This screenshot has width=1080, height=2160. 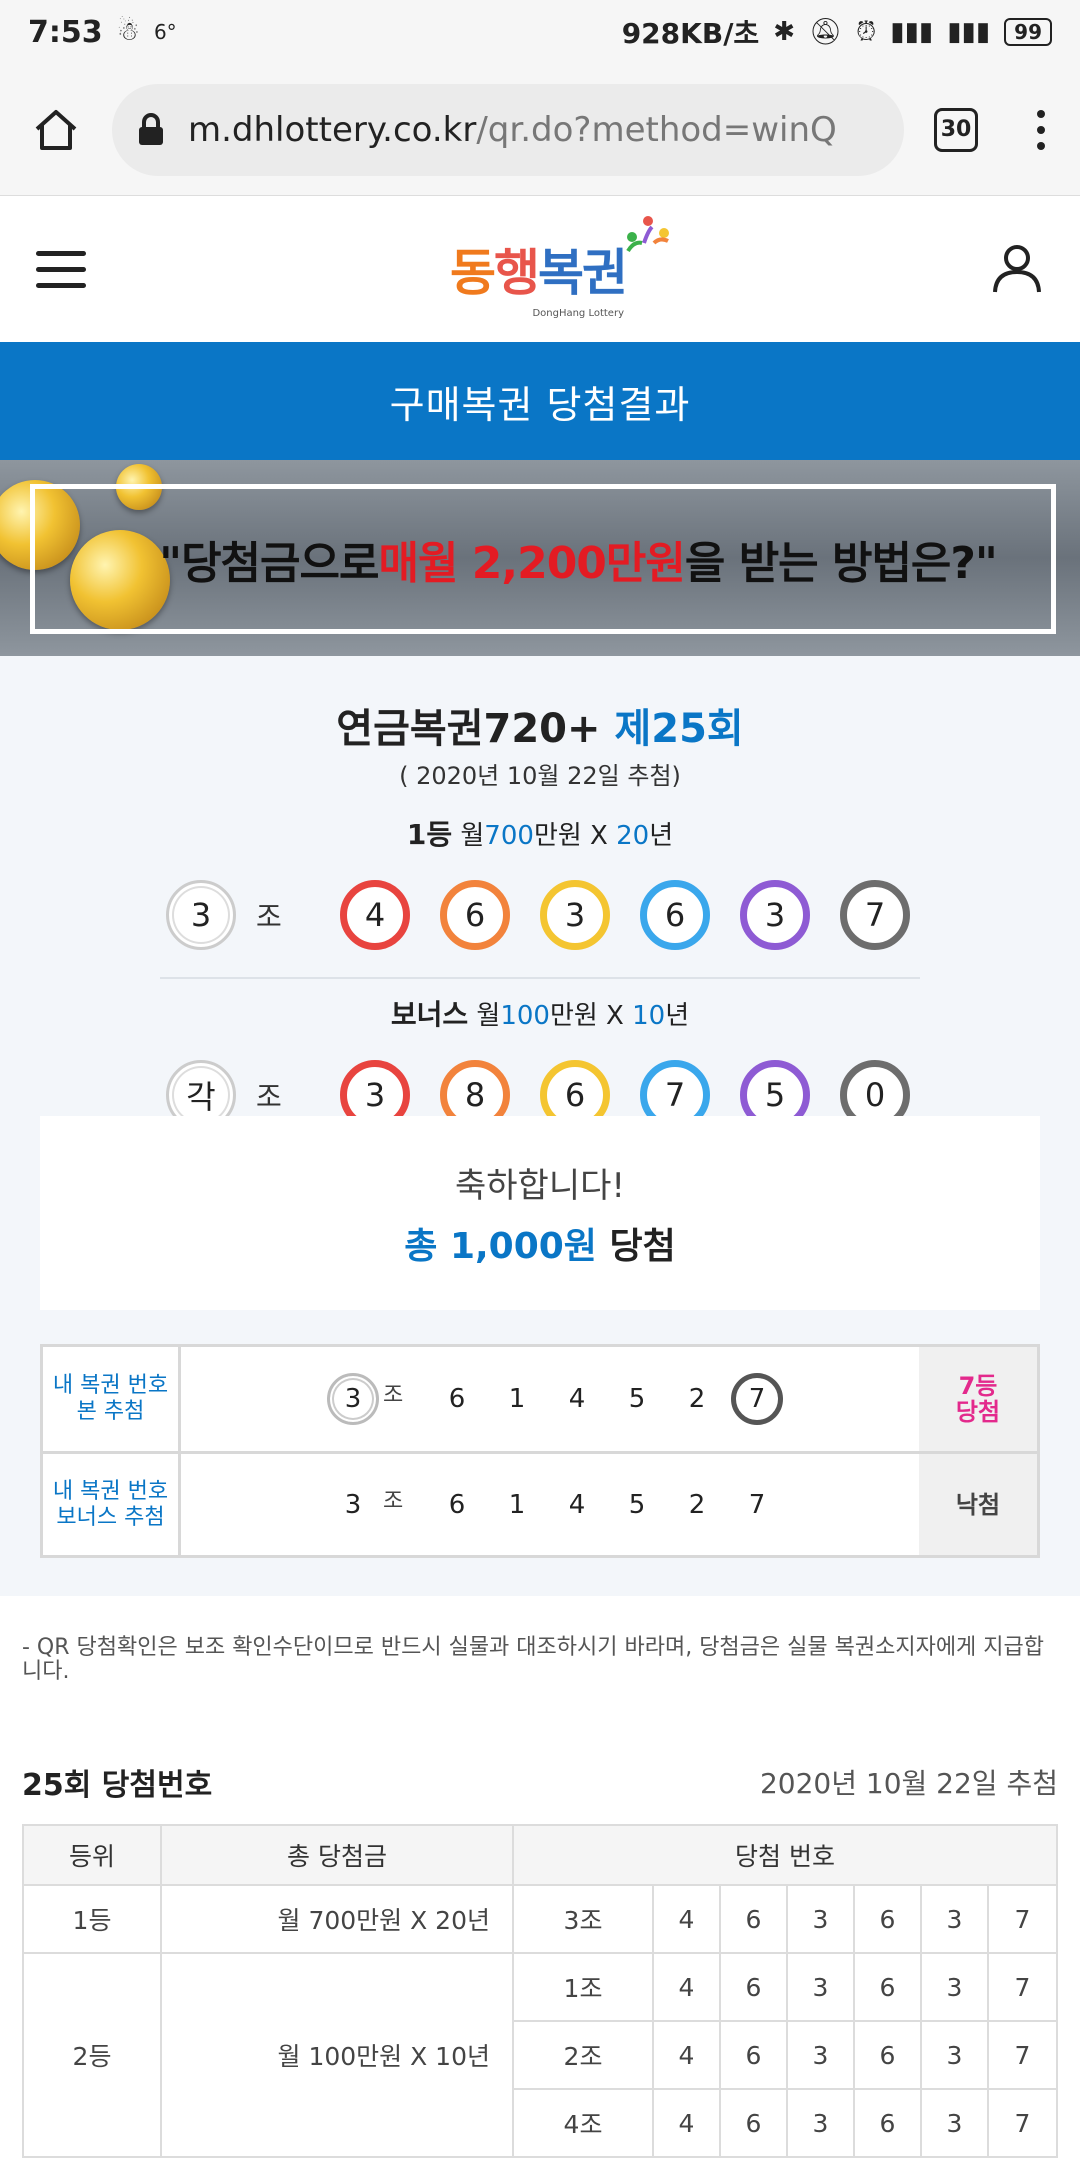 What do you see at coordinates (540, 32) in the screenshot?
I see `status-bar: 7:53 ☃ 6° 928KB/초 ✱ 🔕︎ ⏰︎ ▮▮▮ ▮▮▮ 99` at bounding box center [540, 32].